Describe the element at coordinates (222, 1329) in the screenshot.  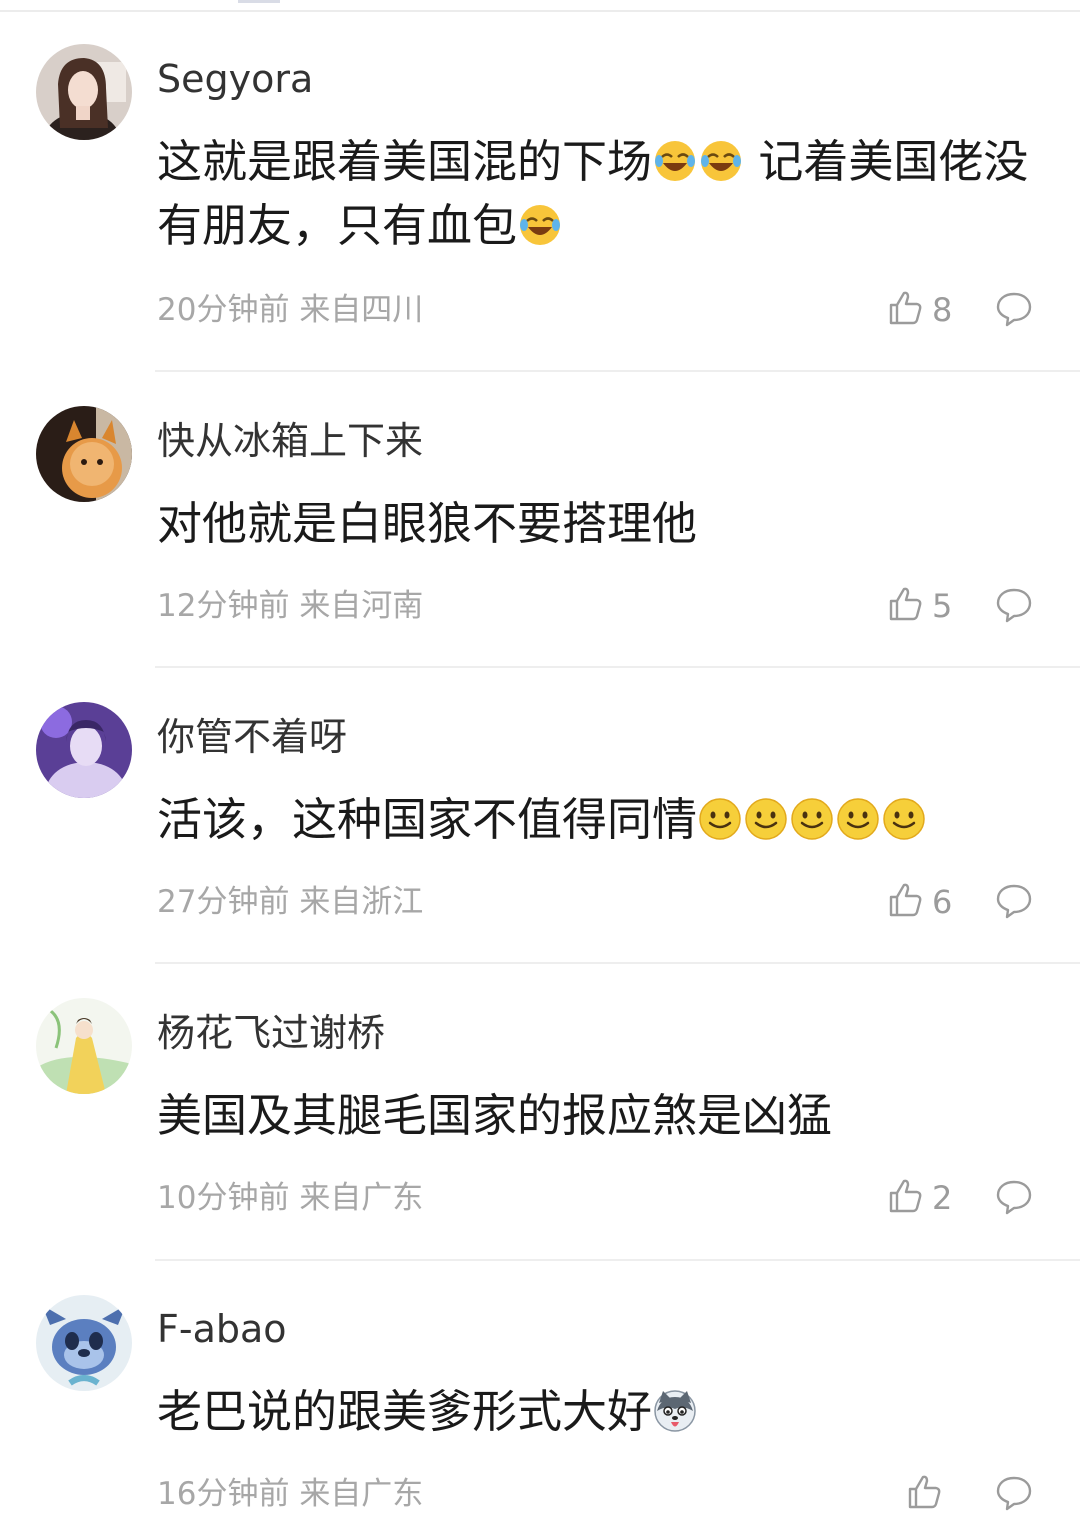
I see `comment-username: F-abao` at that location.